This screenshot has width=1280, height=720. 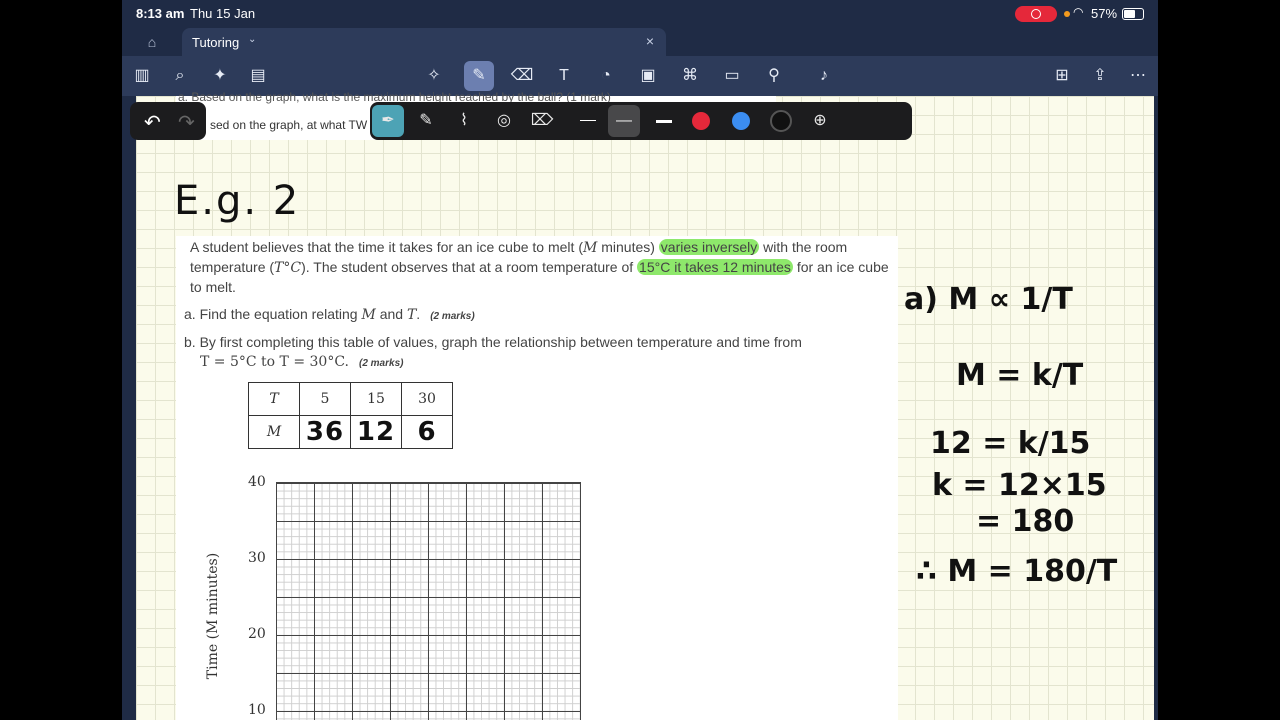 I want to click on home-icon: ⌂, so click(x=152, y=42).